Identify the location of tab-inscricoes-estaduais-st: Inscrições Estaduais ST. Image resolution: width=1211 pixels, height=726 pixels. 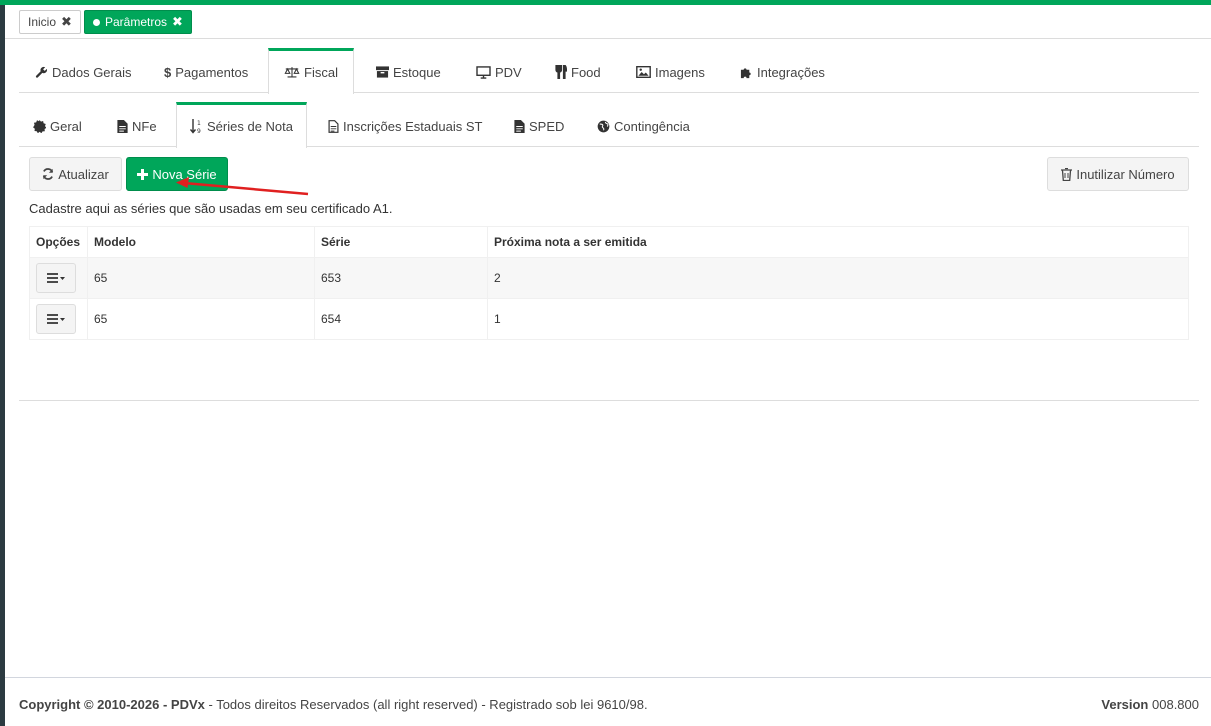
(405, 124).